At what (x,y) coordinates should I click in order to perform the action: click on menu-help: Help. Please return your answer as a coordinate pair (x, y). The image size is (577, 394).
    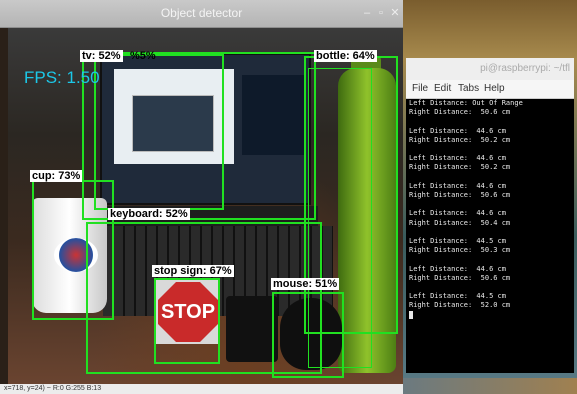
    Looking at the image, I should click on (494, 88).